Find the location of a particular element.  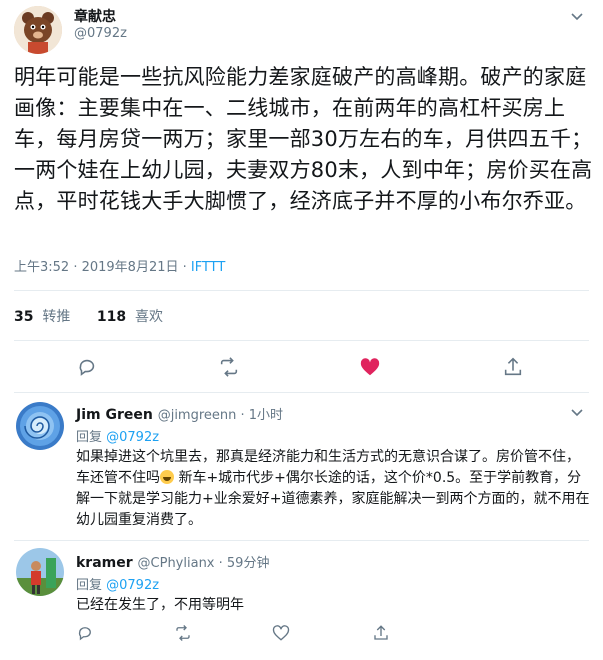

bear-avatar-icon is located at coordinates (38, 30).